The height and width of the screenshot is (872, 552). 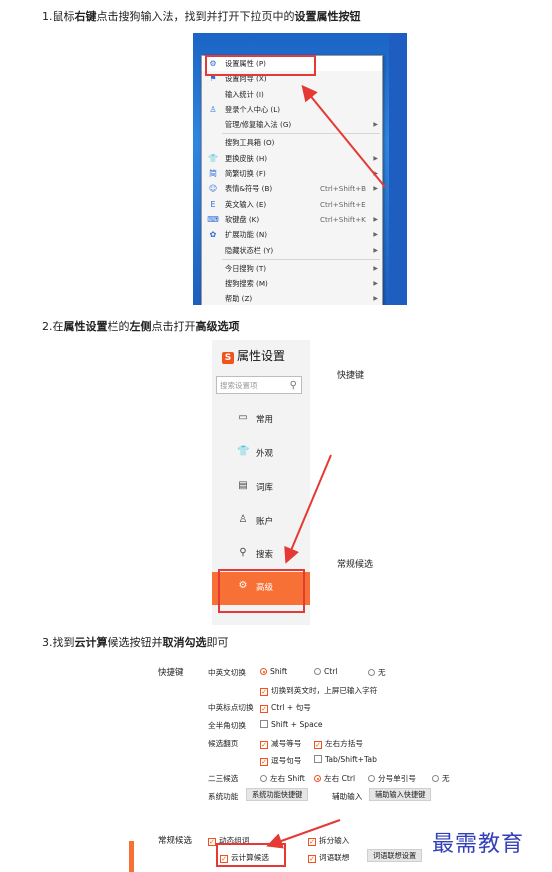 I want to click on arrow-to-settings, so click(x=343, y=136).